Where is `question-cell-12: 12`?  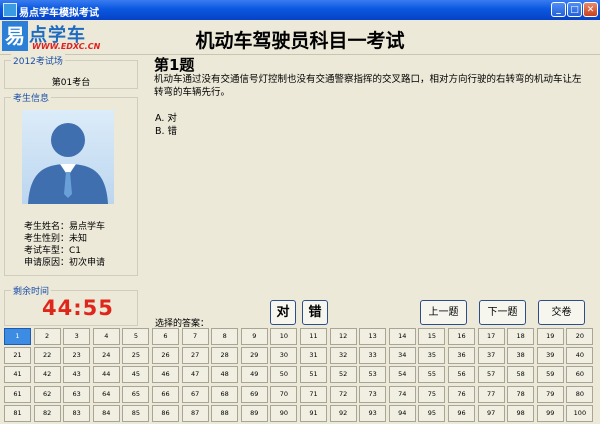
question-cell-12: 12 is located at coordinates (343, 336).